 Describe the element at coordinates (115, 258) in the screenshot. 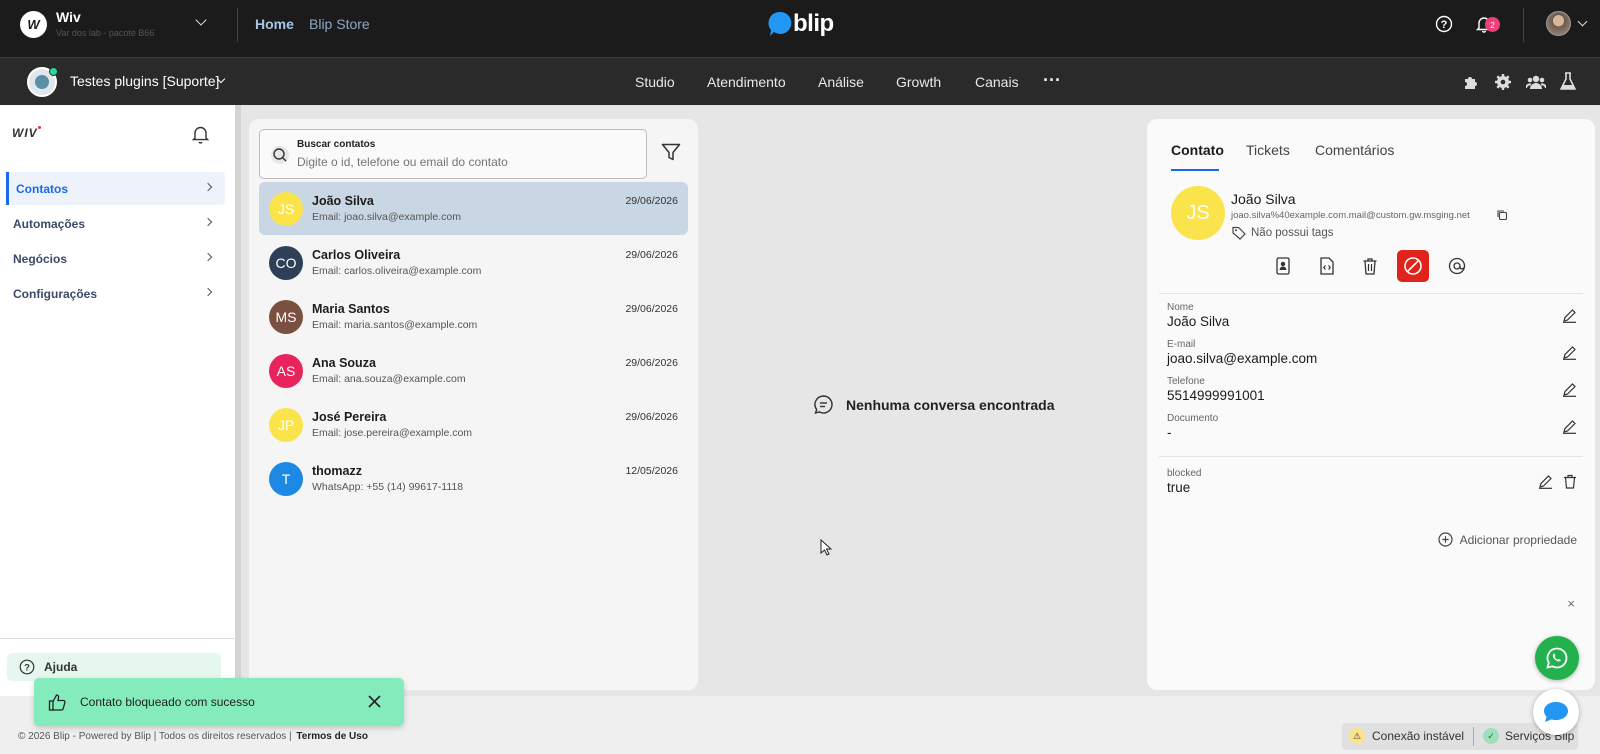

I see `sidebar-item-negocios: Negócios` at that location.